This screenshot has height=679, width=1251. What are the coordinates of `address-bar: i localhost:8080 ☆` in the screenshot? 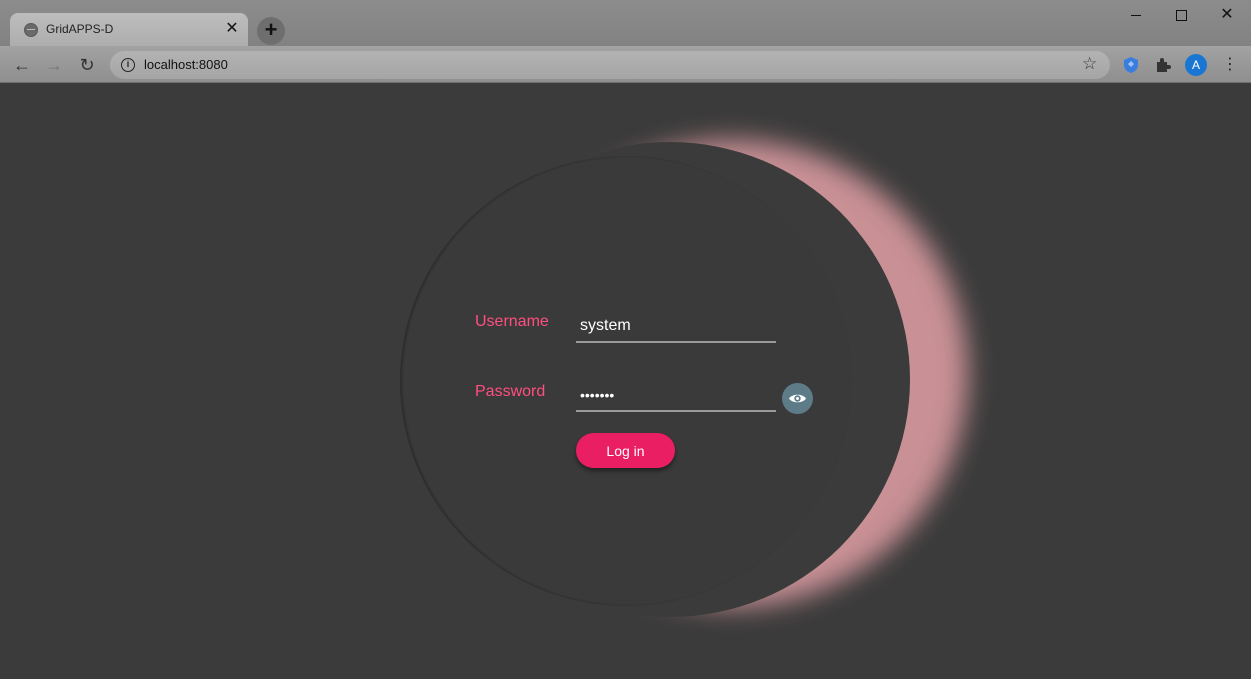 It's located at (610, 65).